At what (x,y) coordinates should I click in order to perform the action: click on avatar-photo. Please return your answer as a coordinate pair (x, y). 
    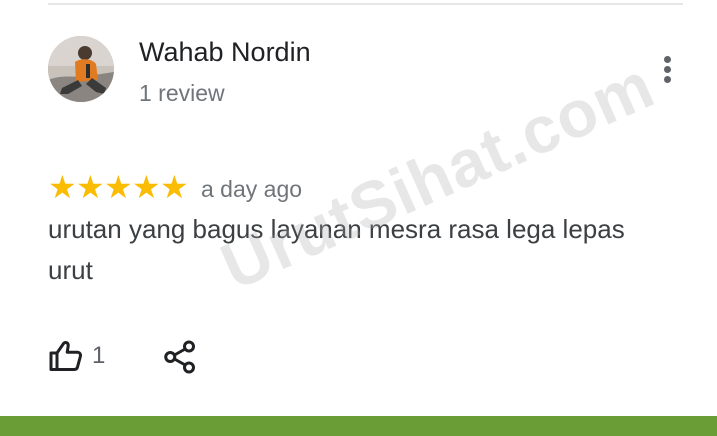
    Looking at the image, I should click on (81, 69).